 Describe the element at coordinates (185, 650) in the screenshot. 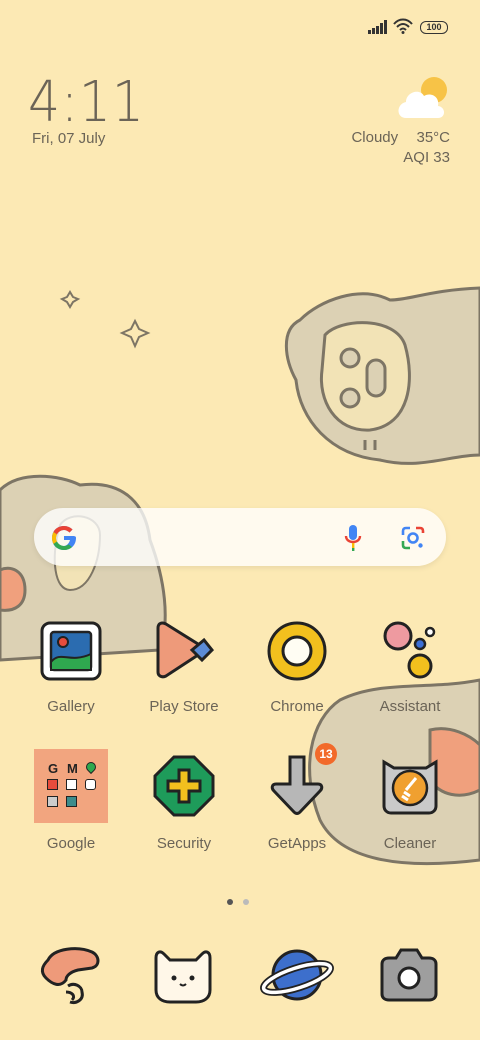

I see `play-store-icon` at that location.